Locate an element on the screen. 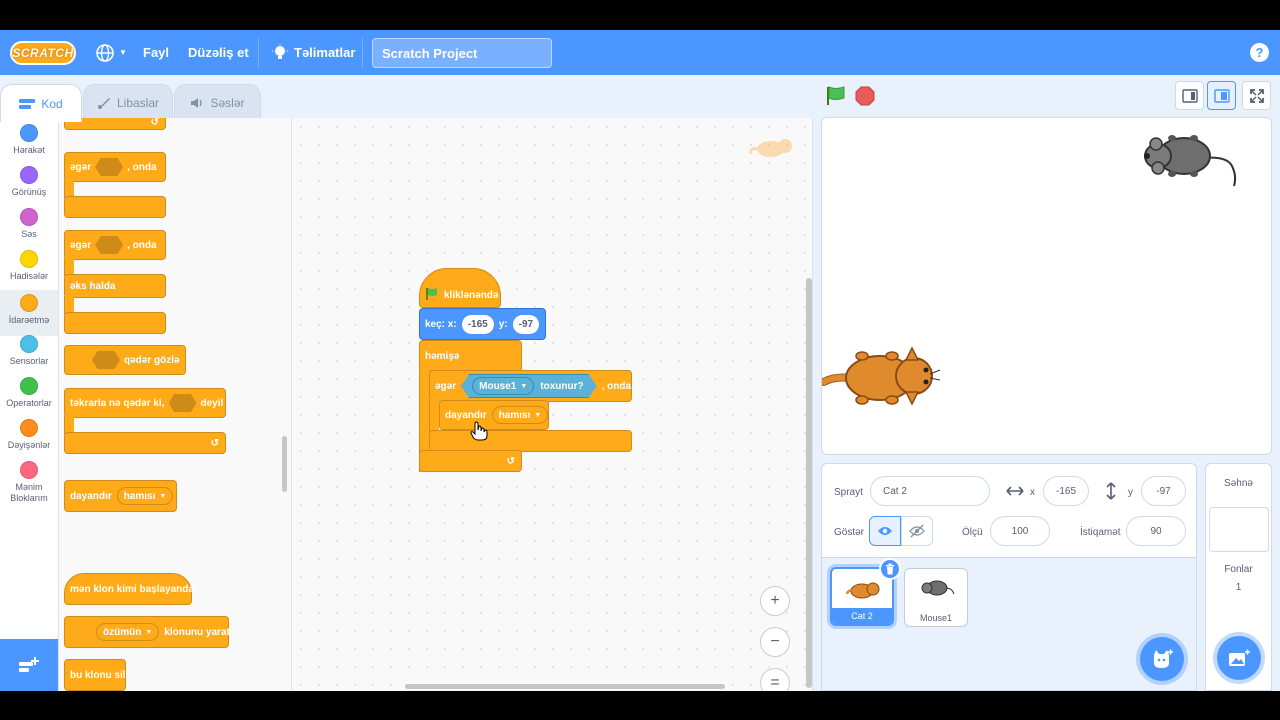 This screenshot has width=1280, height=720. stage-selector-panel: Səhnə Fonlar 1 is located at coordinates (1238, 577).